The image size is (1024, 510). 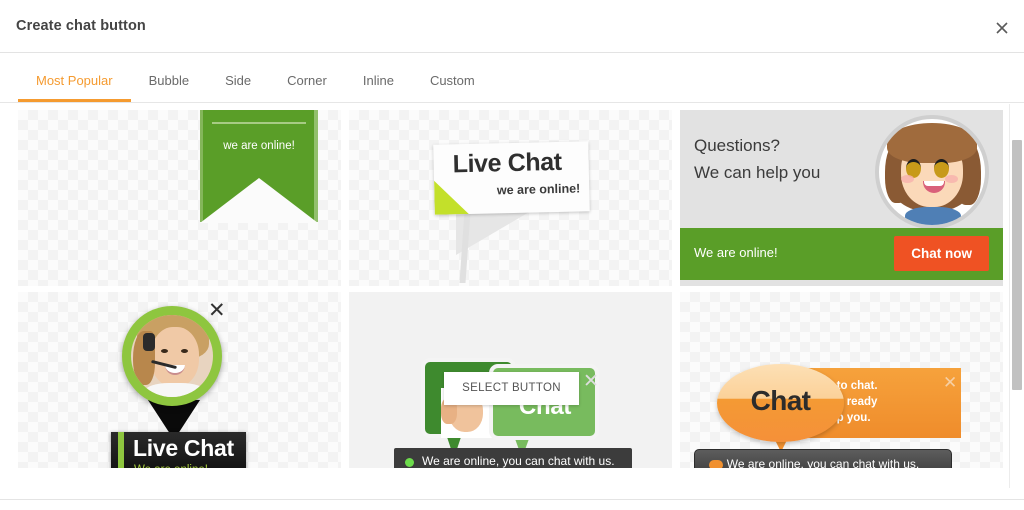 What do you see at coordinates (238, 87) in the screenshot?
I see `tab-side: Side` at bounding box center [238, 87].